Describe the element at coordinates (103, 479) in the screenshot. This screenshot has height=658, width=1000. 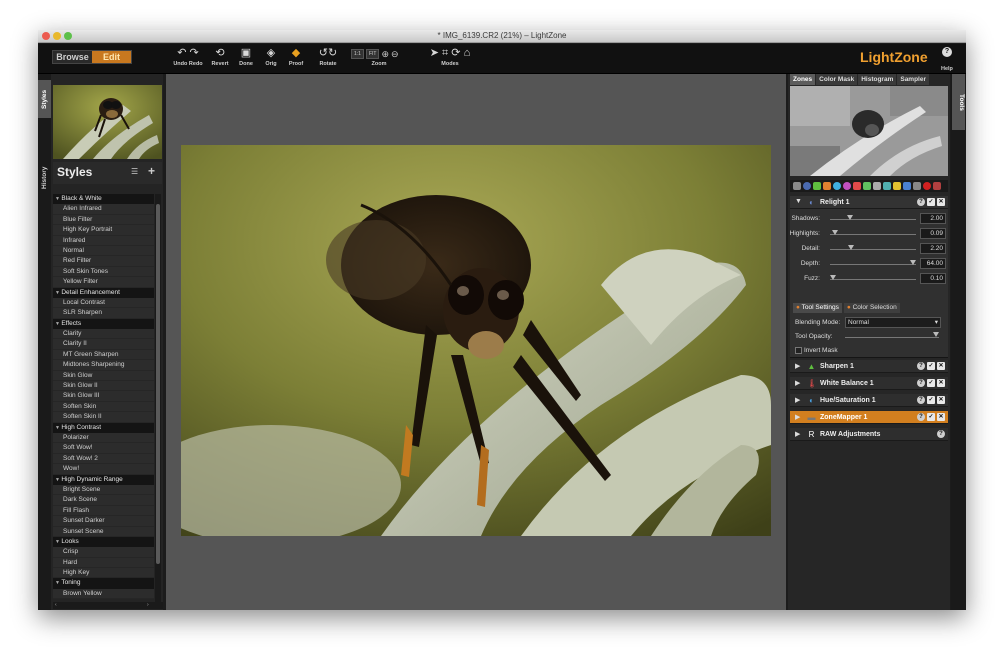
I see `style-category: High Dynamic Range` at that location.